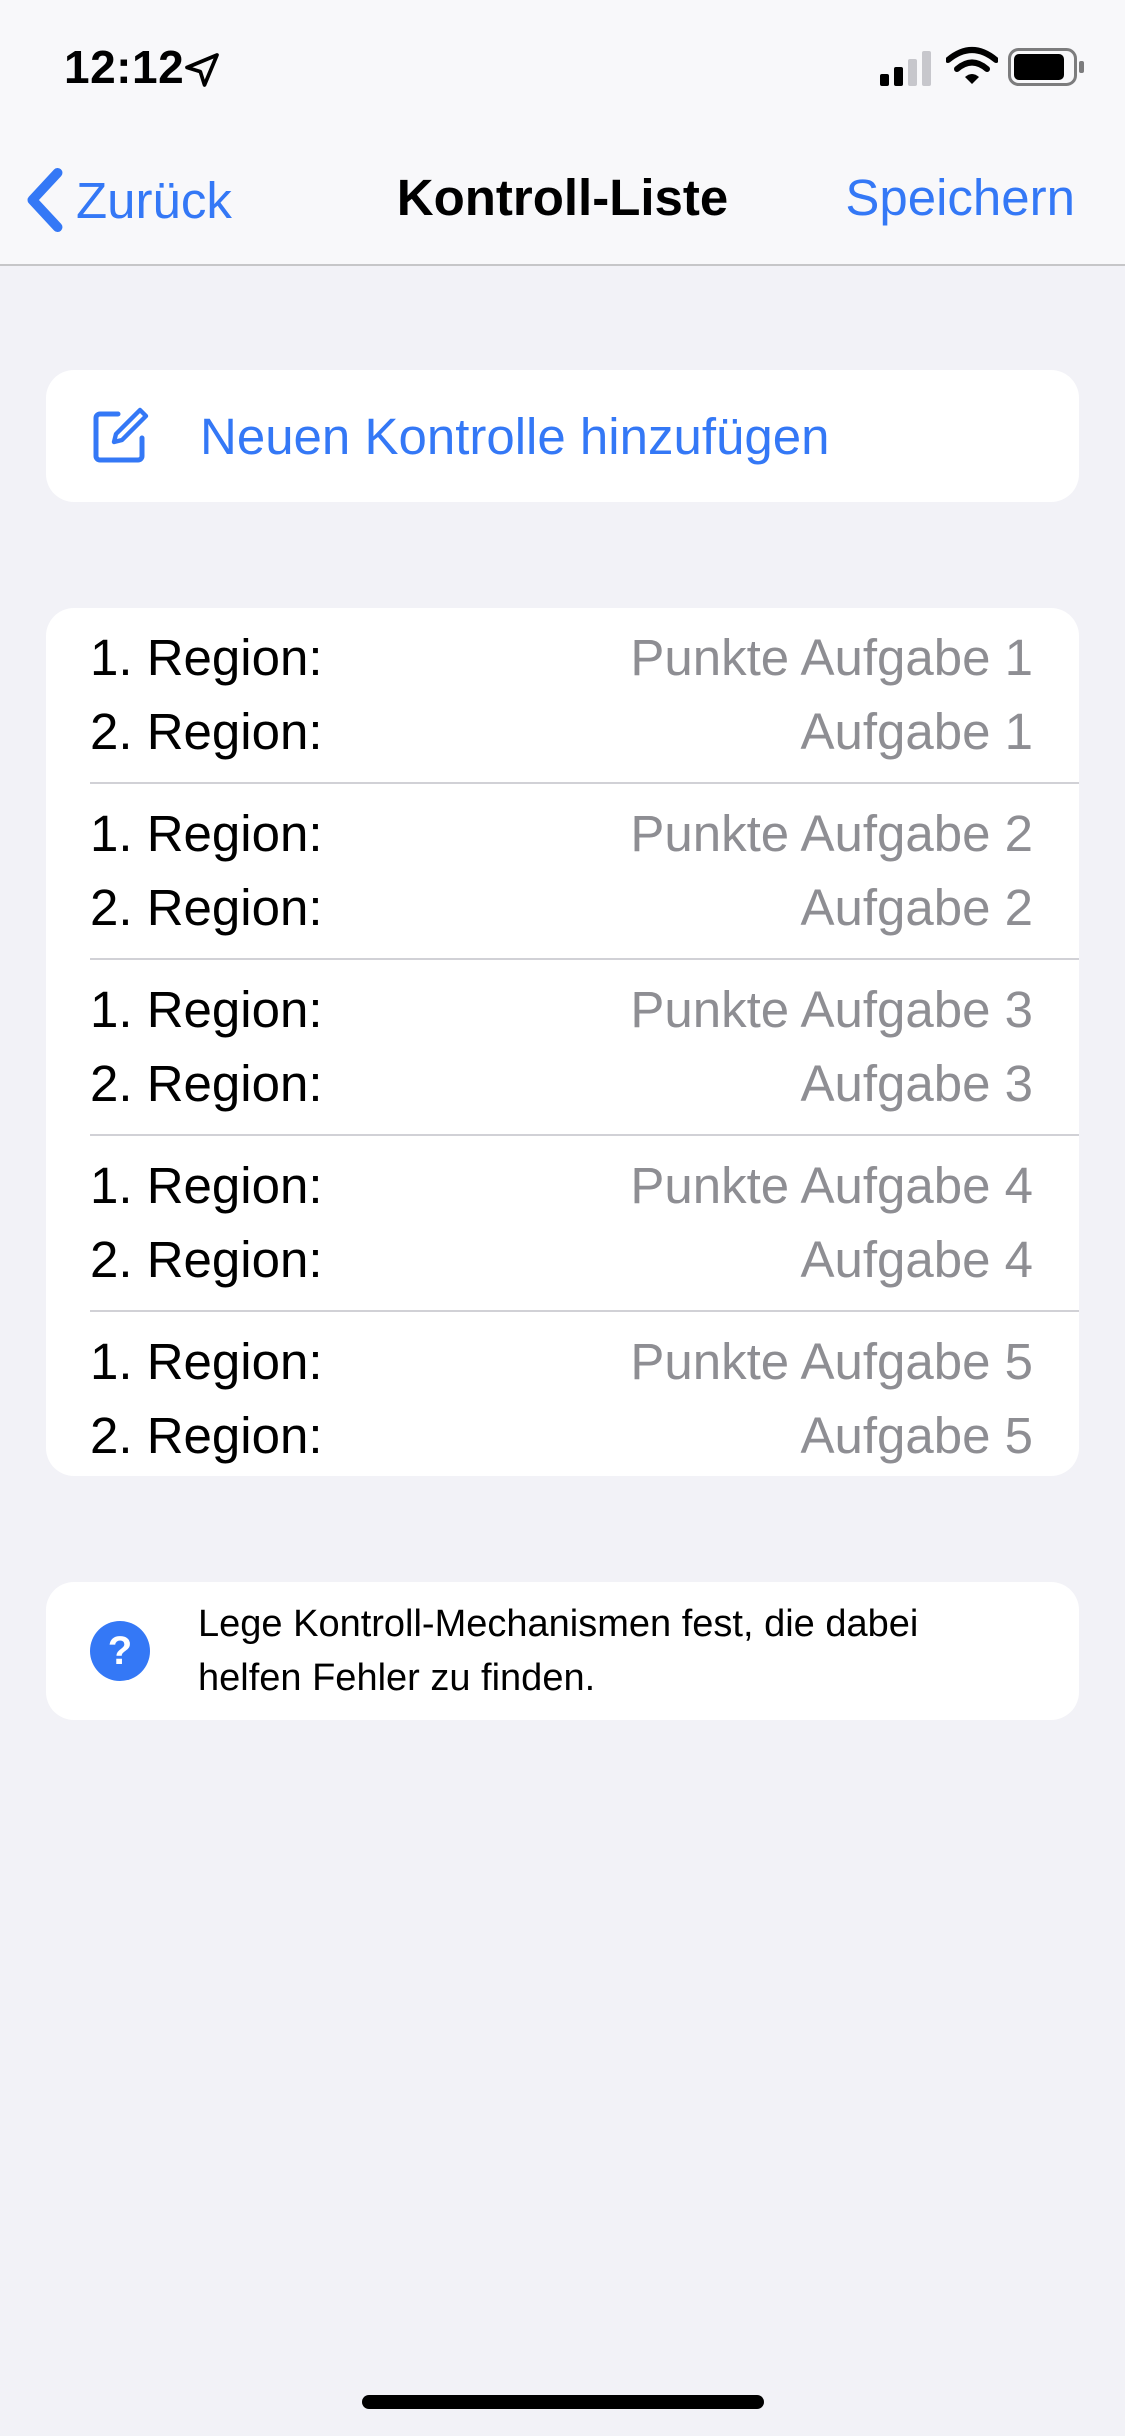  Describe the element at coordinates (202, 70) in the screenshot. I see `location-arrow-icon` at that location.